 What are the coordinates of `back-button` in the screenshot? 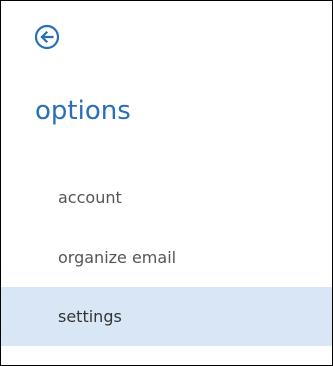 It's located at (47, 37).